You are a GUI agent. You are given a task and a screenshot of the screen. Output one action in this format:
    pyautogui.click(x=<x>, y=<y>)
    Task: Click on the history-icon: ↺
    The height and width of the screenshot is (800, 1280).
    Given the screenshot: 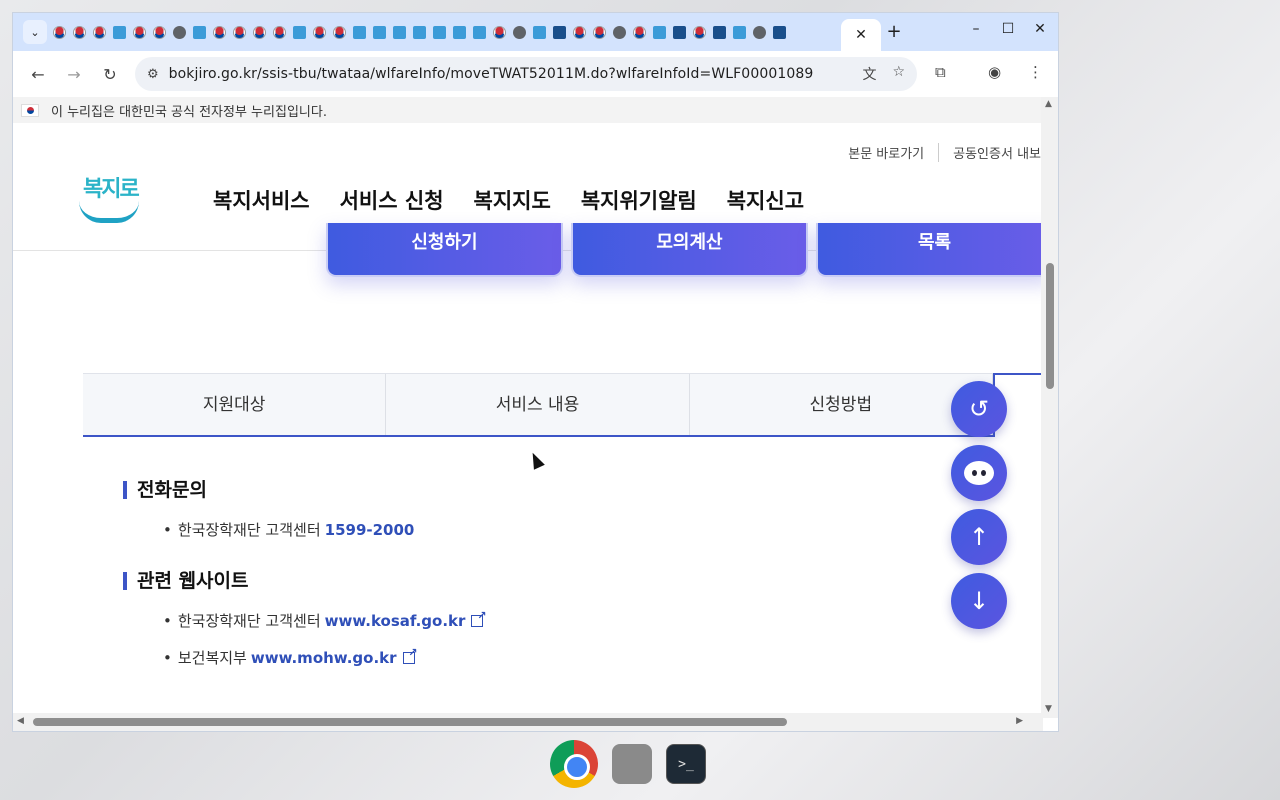 What is the action you would take?
    pyautogui.click(x=979, y=409)
    